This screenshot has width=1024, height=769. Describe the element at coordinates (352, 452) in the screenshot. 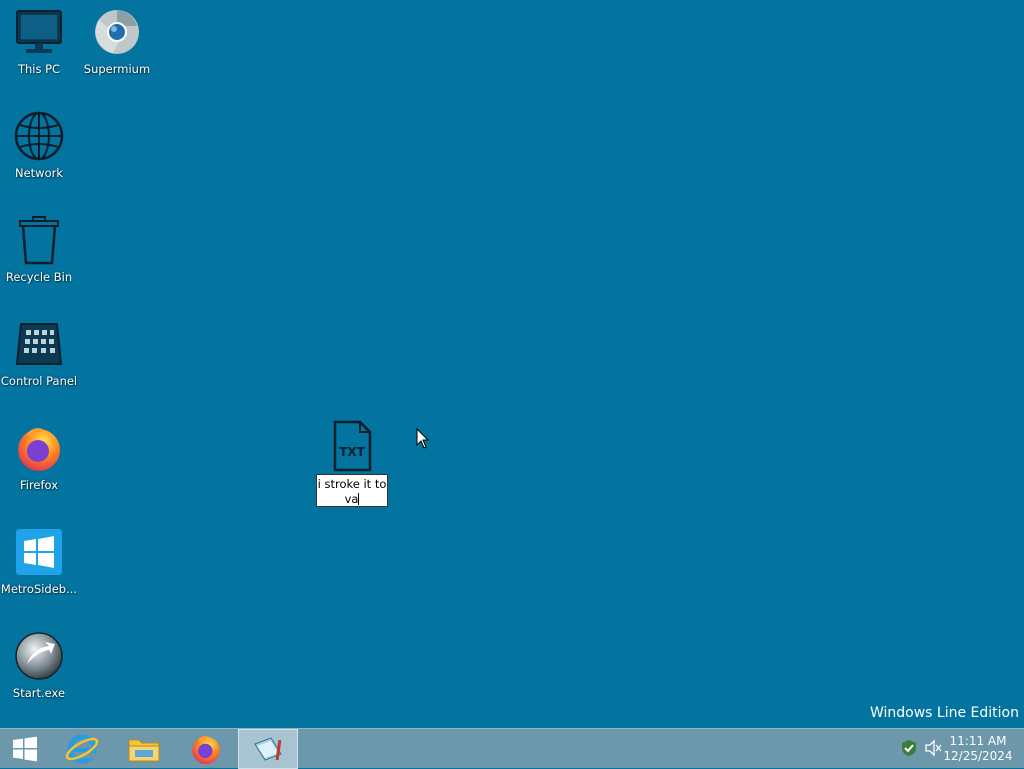

I see `txt-file-icon-label: TXT` at that location.